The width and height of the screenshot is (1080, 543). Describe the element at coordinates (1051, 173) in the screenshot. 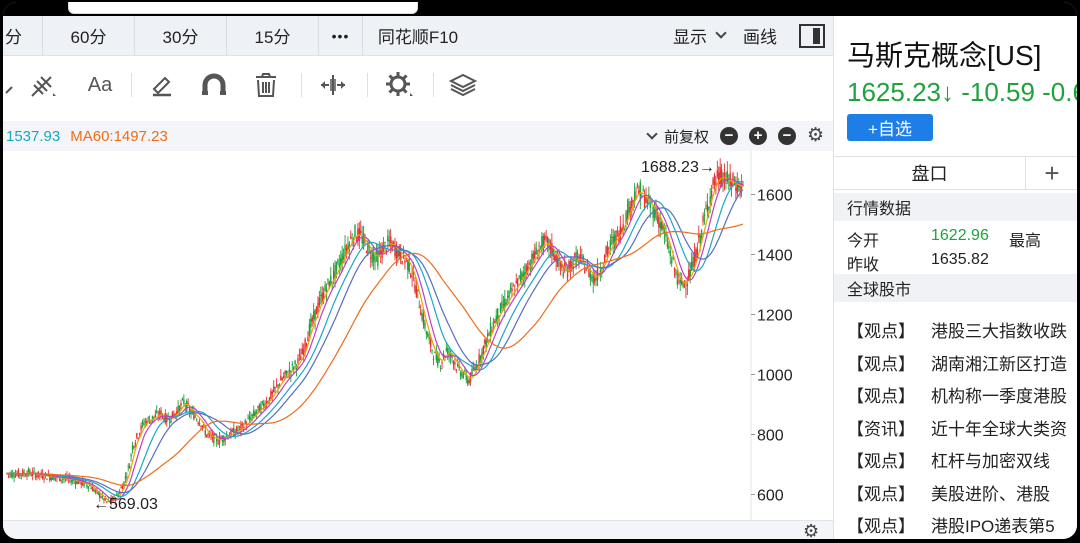

I see `add-tab-button: +` at that location.